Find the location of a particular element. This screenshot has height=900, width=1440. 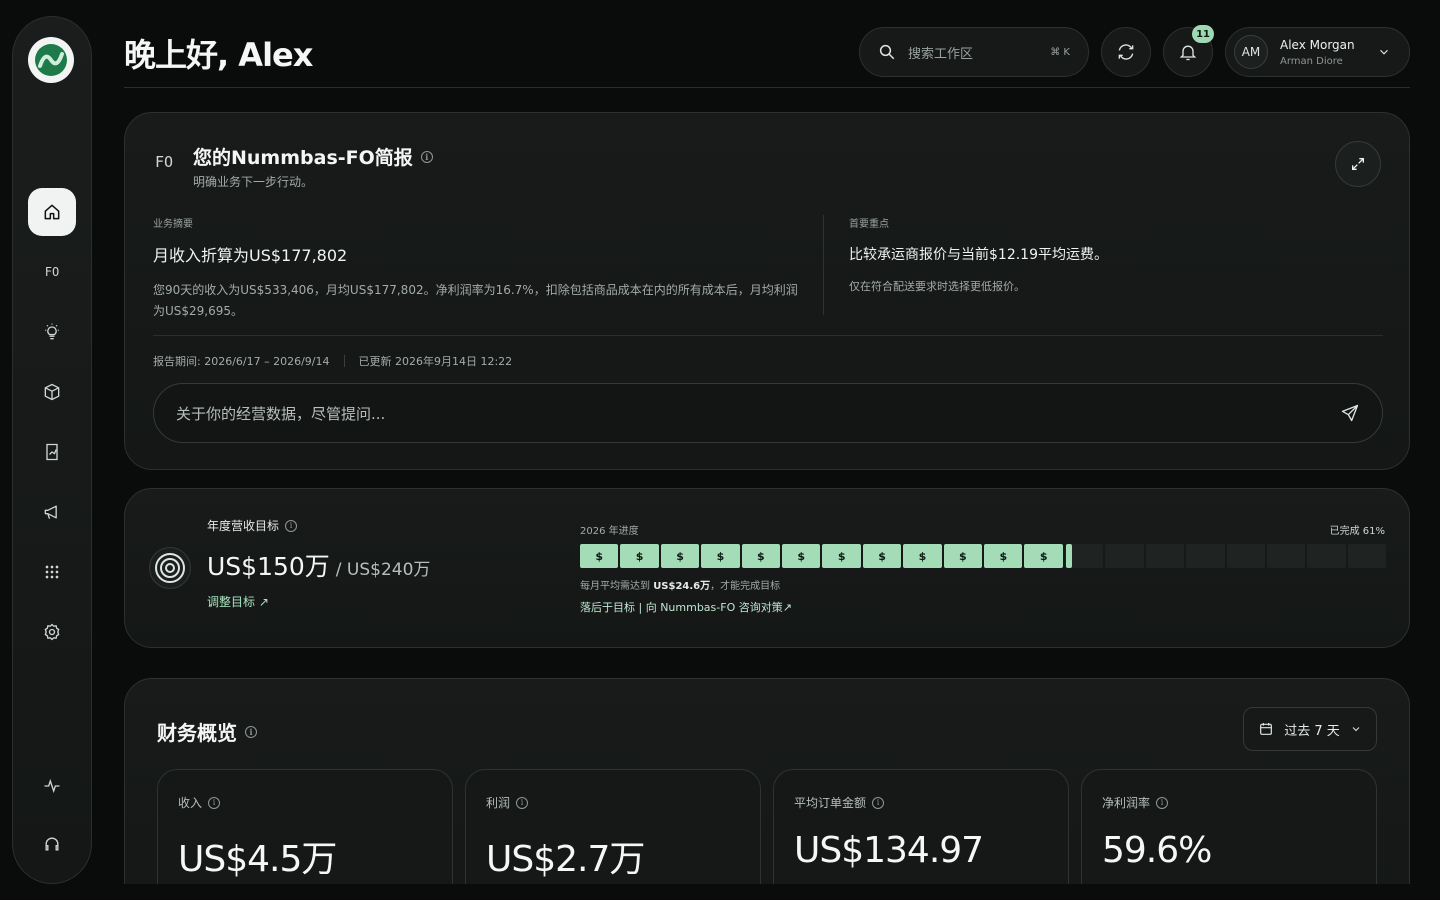

goal-label: 年度营收目标 is located at coordinates (243, 526).